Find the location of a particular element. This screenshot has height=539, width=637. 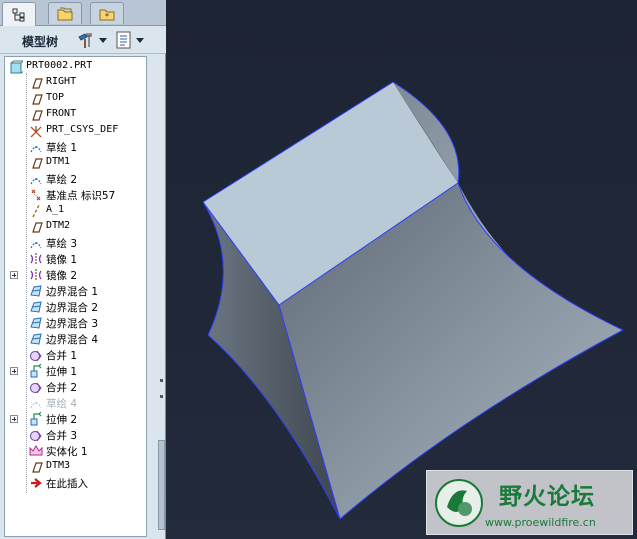

merge-icon is located at coordinates (36, 436).